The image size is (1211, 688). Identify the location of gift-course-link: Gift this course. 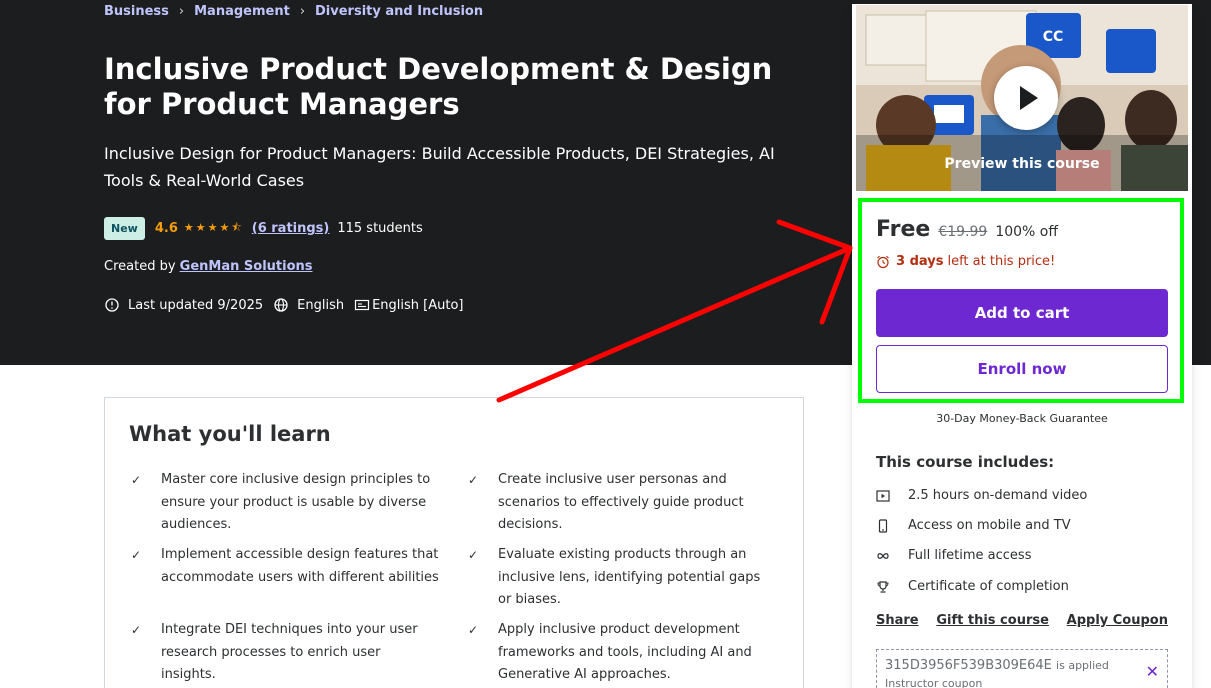
(992, 620).